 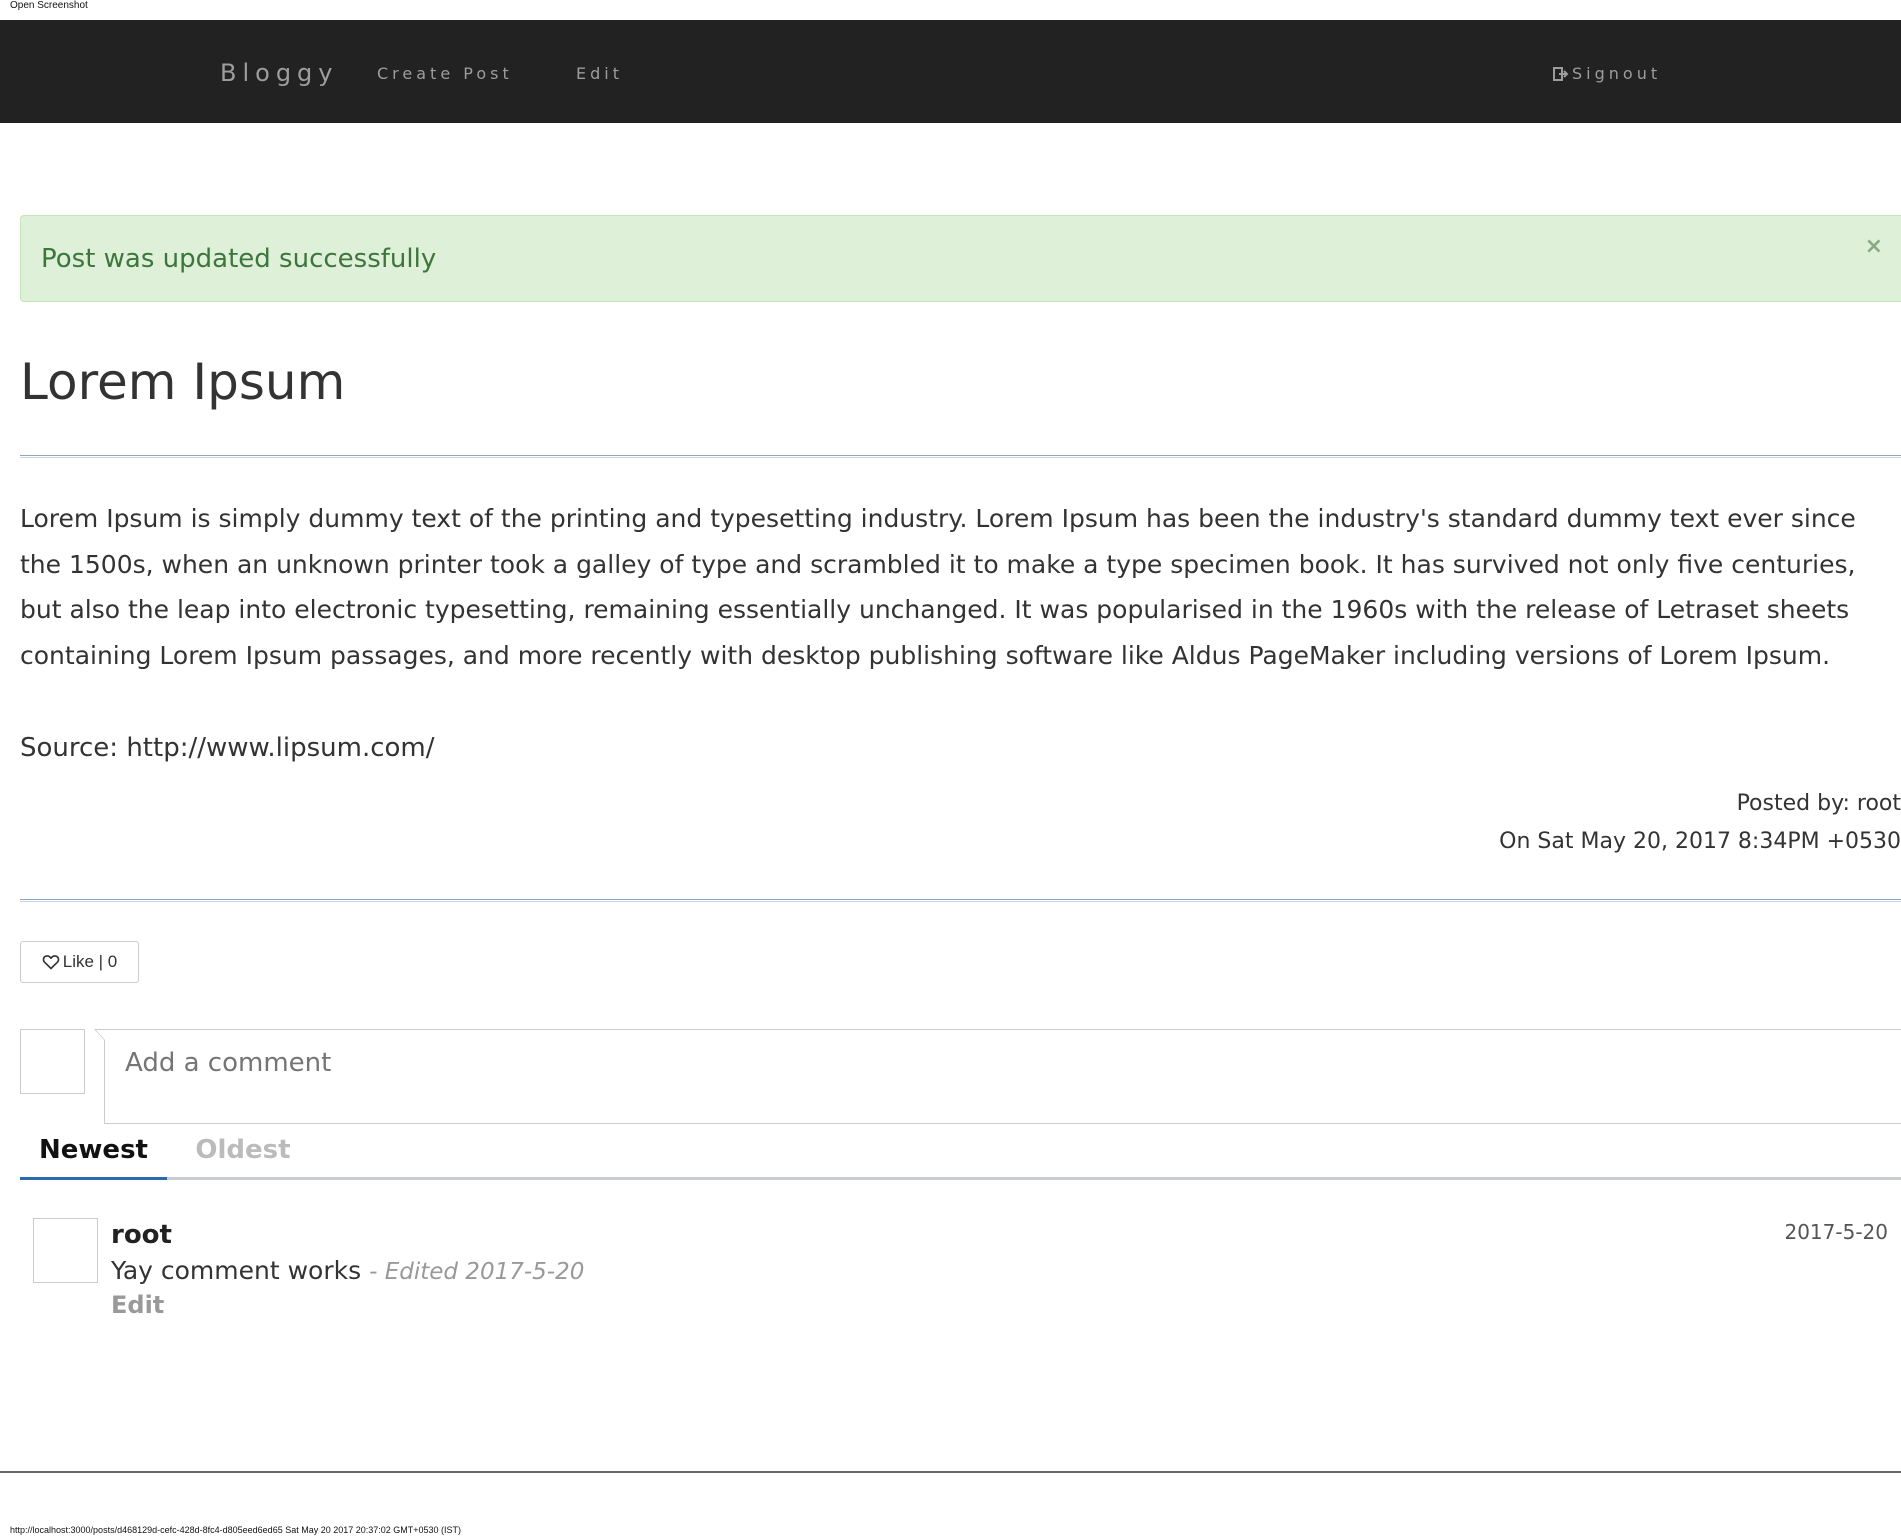 I want to click on comment-author: root, so click(x=141, y=1235).